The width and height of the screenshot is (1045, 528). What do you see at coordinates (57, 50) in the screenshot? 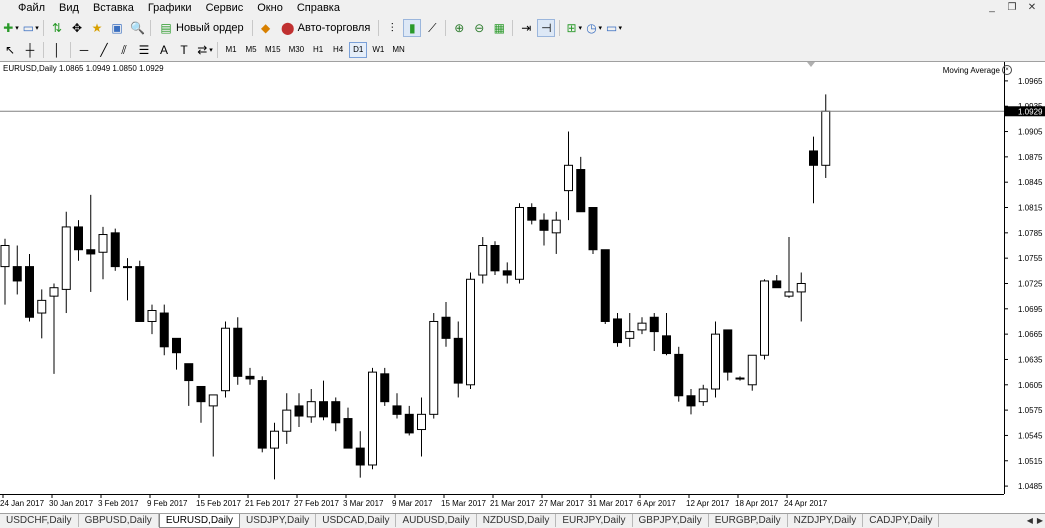
I see `vertical-line-button: │` at bounding box center [57, 50].